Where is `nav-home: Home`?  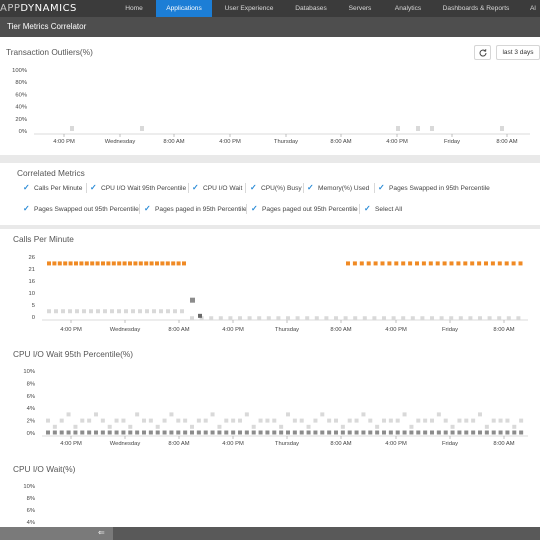
nav-home: Home is located at coordinates (134, 8).